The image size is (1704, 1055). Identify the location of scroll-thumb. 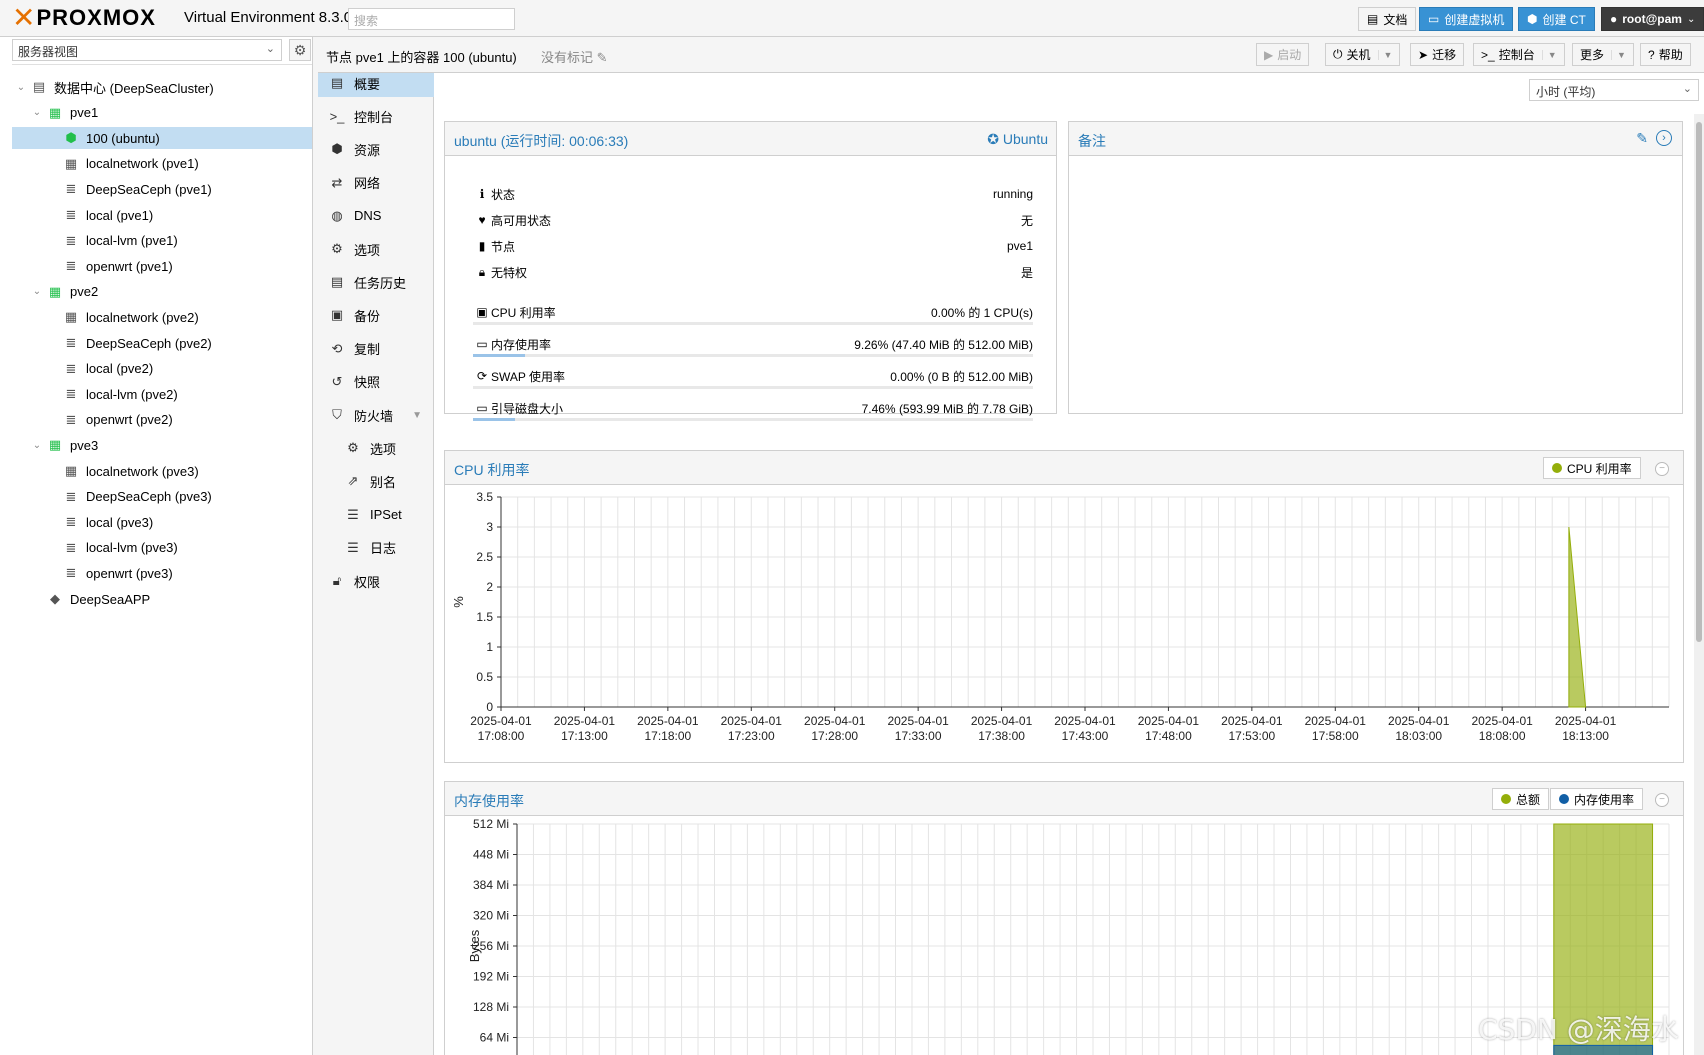
(1699, 382).